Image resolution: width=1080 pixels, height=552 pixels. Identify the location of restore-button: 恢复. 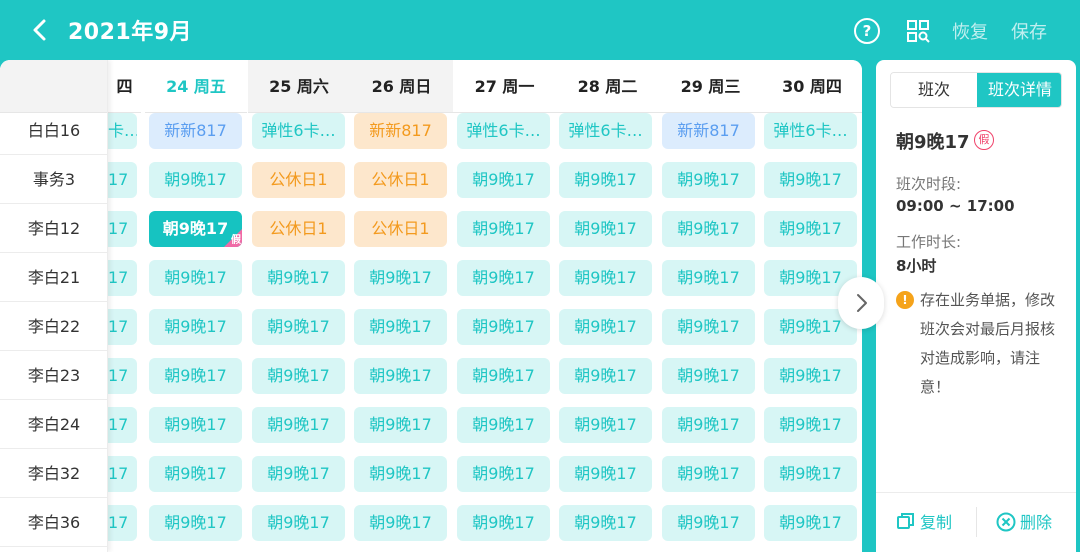
(970, 31).